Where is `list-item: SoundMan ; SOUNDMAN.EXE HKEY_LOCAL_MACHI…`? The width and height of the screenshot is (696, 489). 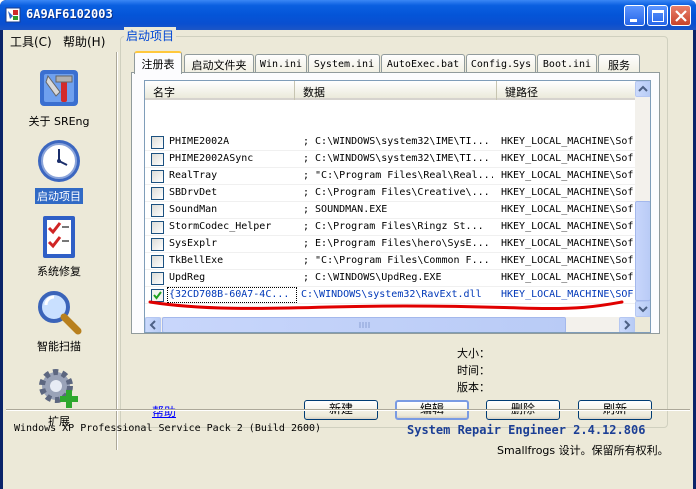
list-item: SoundMan ; SOUNDMAN.EXE HKEY_LOCAL_MACHI… is located at coordinates (390, 210).